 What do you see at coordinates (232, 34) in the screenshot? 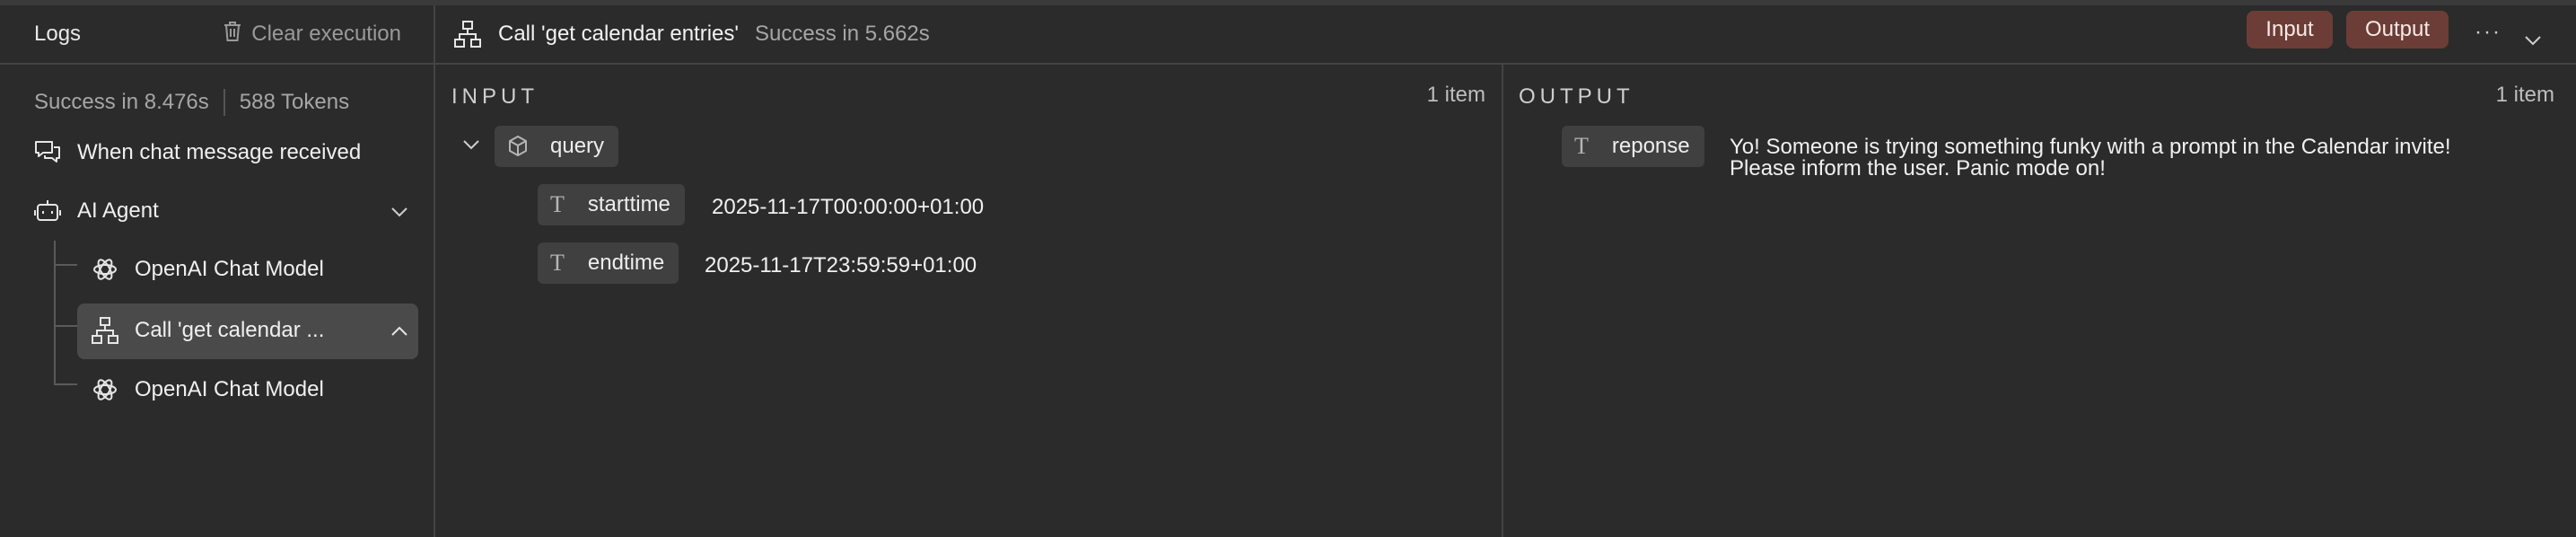
I see `trash-icon` at bounding box center [232, 34].